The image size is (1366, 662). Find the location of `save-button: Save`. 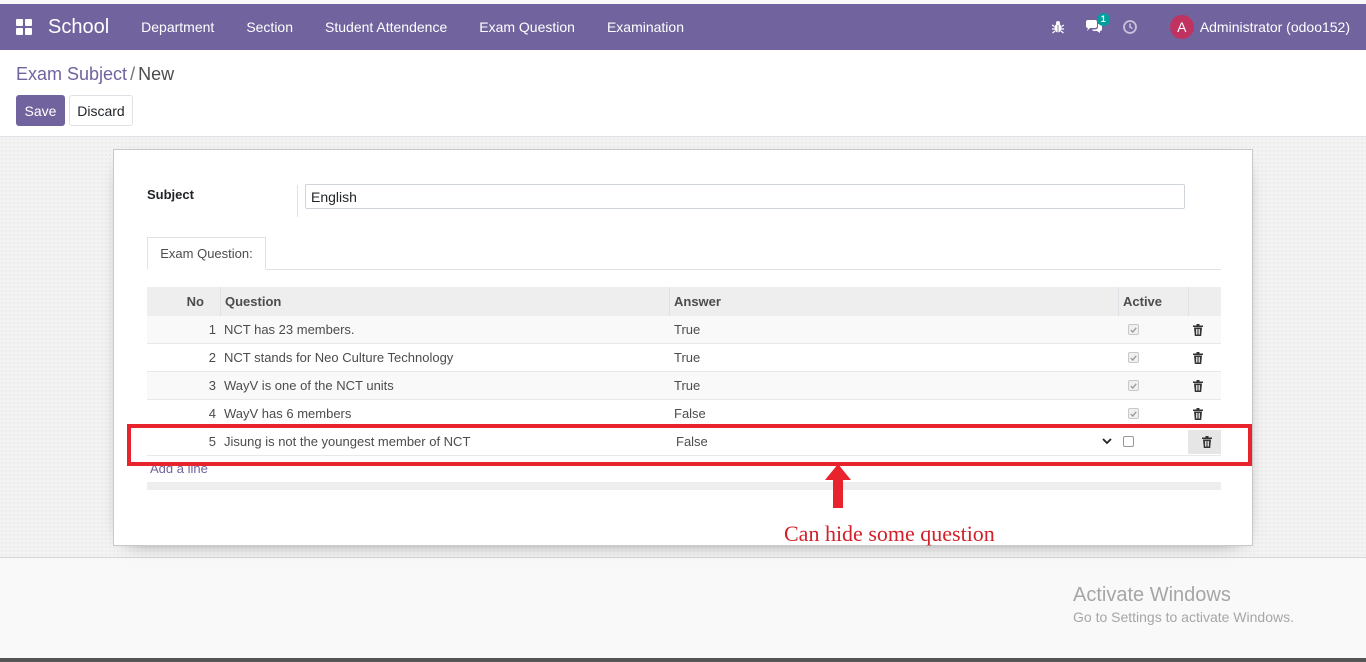

save-button: Save is located at coordinates (40, 110).